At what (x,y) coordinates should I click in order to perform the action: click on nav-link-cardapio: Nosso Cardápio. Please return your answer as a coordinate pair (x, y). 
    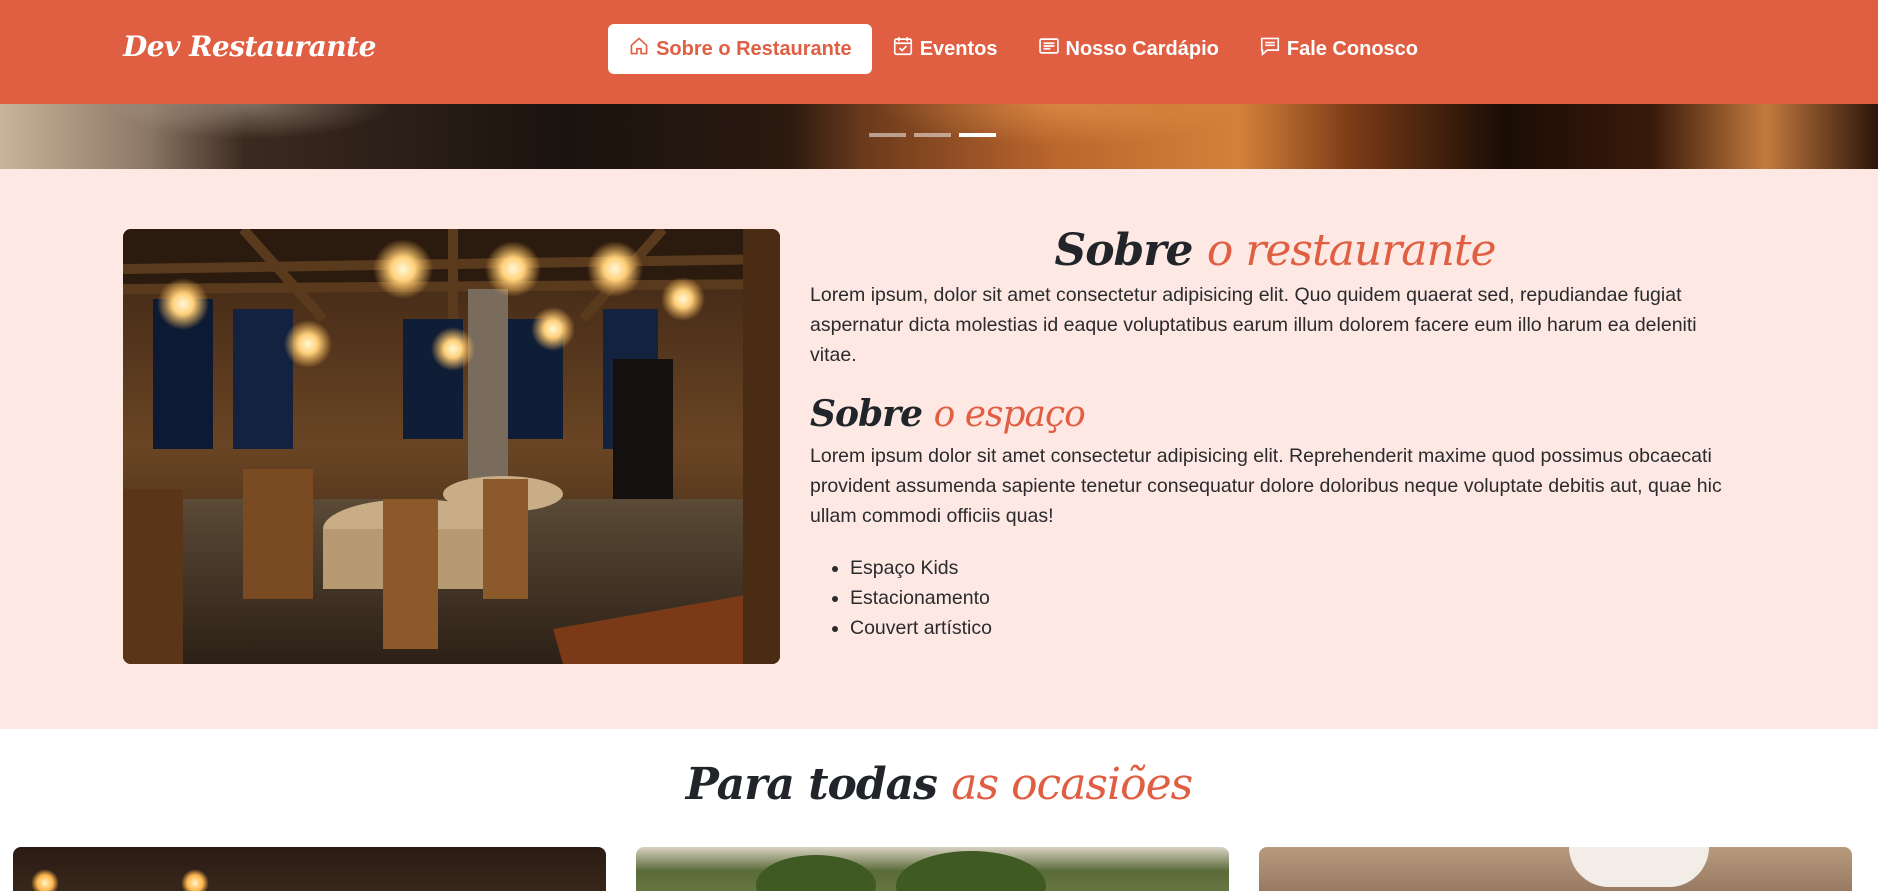
    Looking at the image, I should click on (1128, 49).